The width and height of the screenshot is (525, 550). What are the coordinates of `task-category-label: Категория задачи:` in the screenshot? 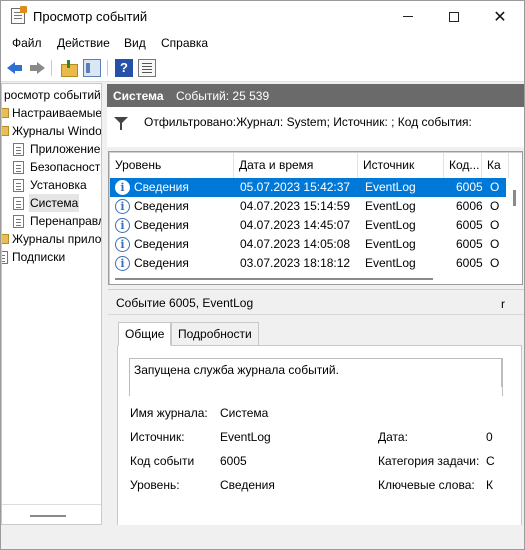 It's located at (429, 461).